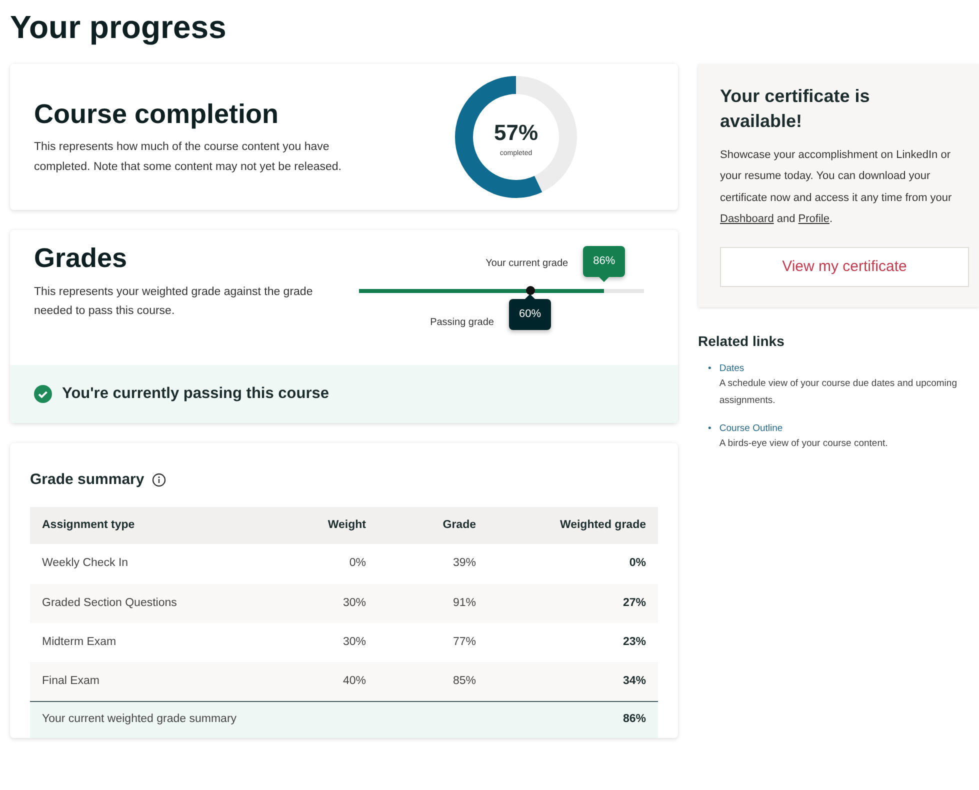 This screenshot has width=979, height=790. What do you see at coordinates (573, 642) in the screenshot?
I see `table-cell: 23%` at bounding box center [573, 642].